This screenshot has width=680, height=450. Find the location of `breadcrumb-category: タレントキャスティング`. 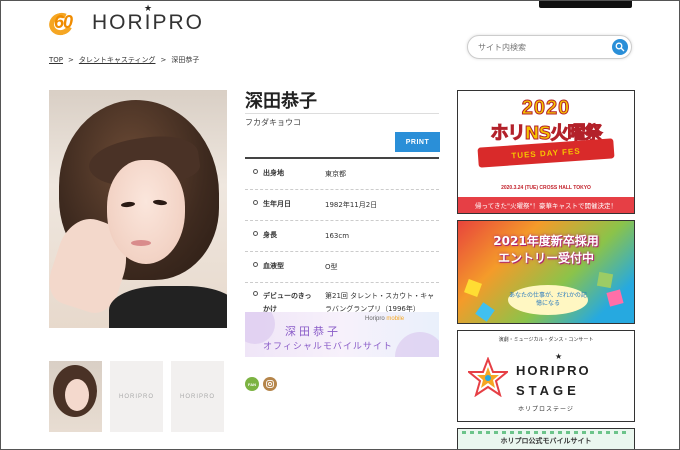

breadcrumb-category: タレントキャスティング is located at coordinates (117, 60).